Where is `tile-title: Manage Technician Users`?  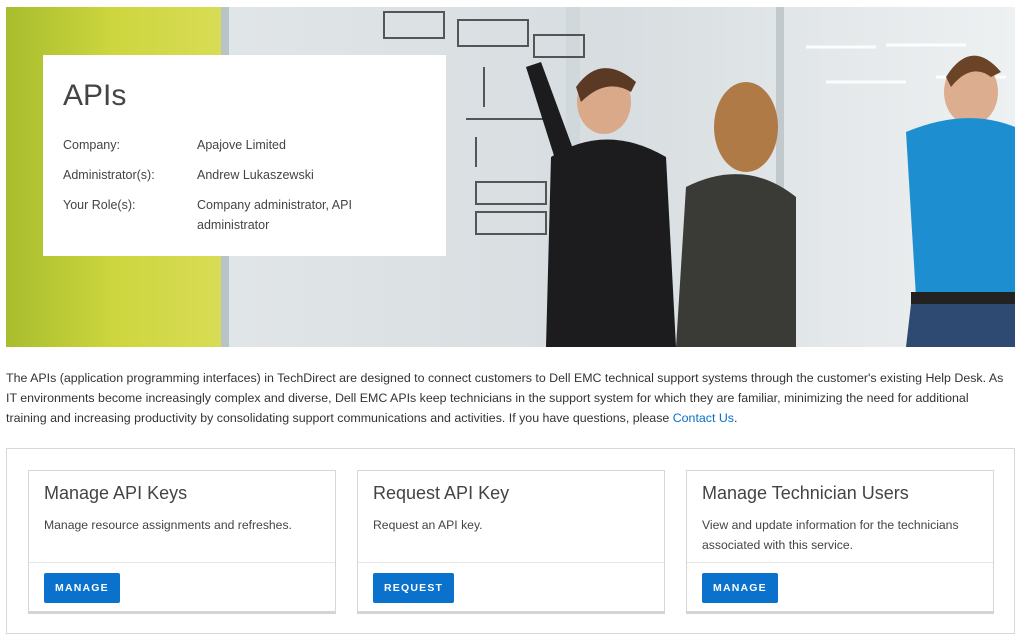
tile-title: Manage Technician Users is located at coordinates (805, 493).